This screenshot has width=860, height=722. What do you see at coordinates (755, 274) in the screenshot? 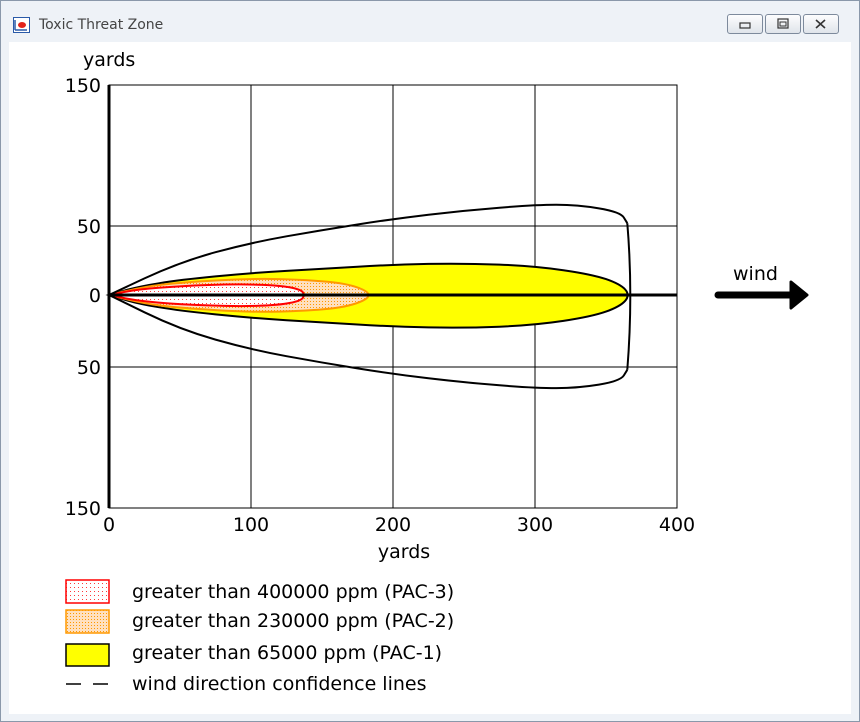
I see `wind-label: wind` at bounding box center [755, 274].